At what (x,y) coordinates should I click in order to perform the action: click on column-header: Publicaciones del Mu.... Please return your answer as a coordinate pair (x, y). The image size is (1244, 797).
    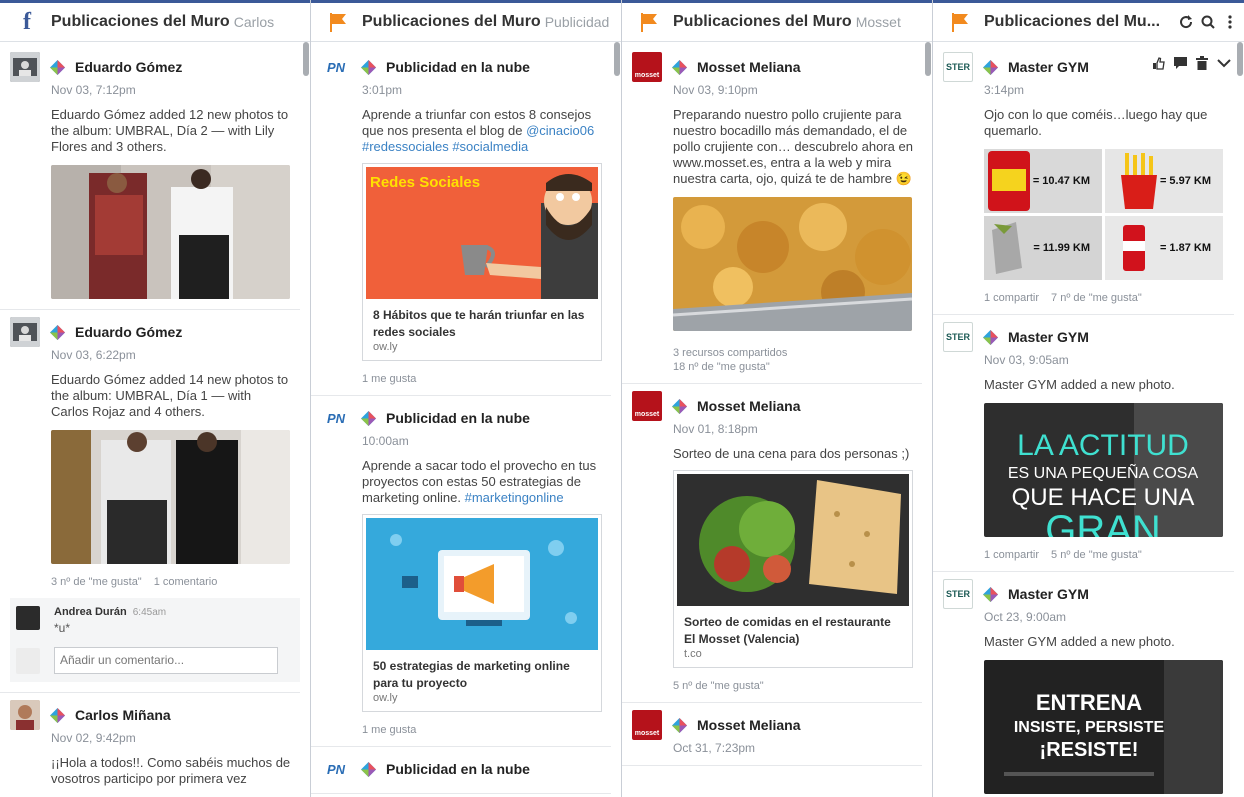
    Looking at the image, I should click on (1088, 21).